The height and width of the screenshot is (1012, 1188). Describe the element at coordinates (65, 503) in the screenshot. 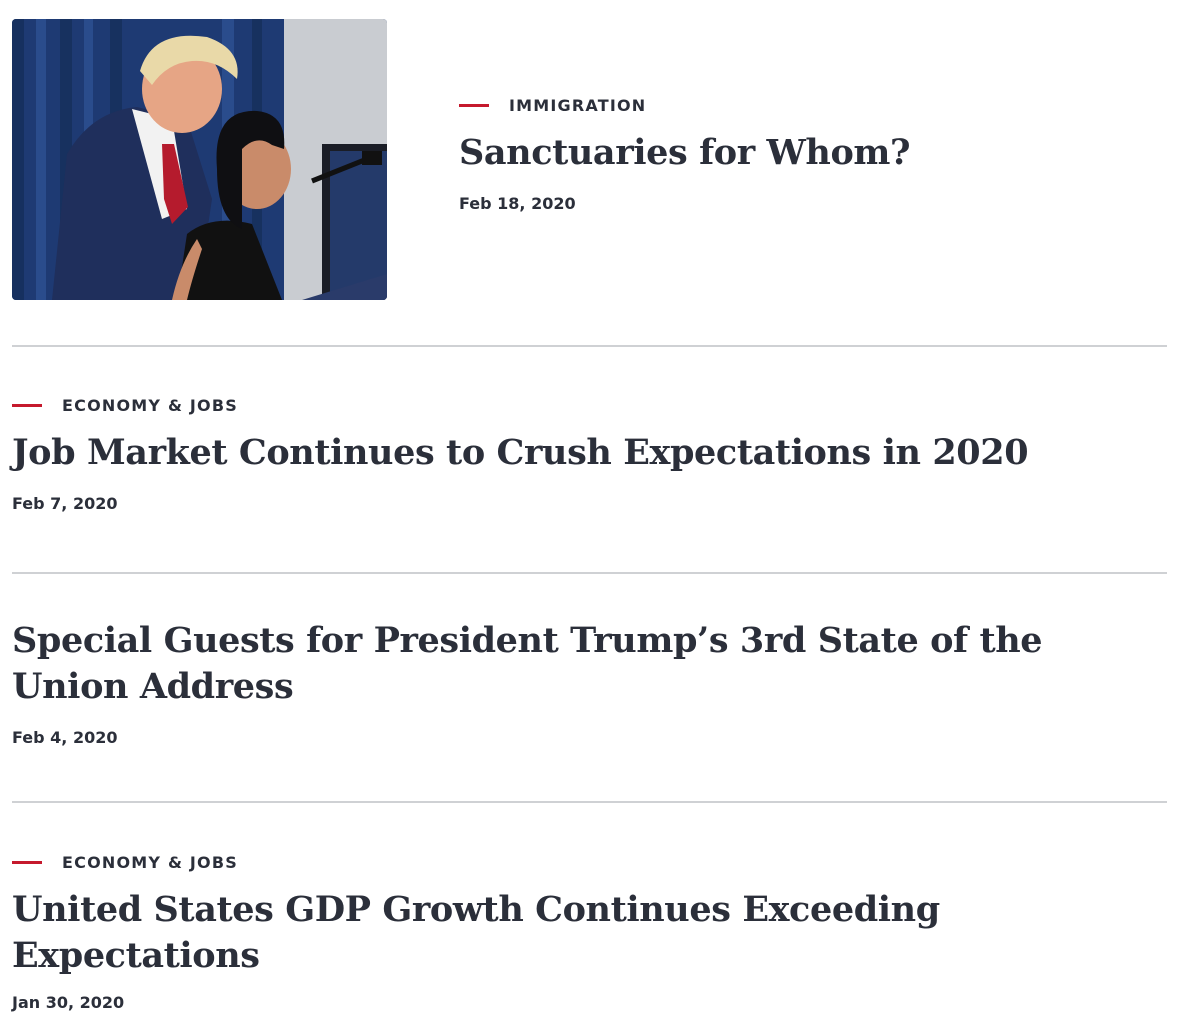

I see `article-date: Feb 7, 2020` at that location.